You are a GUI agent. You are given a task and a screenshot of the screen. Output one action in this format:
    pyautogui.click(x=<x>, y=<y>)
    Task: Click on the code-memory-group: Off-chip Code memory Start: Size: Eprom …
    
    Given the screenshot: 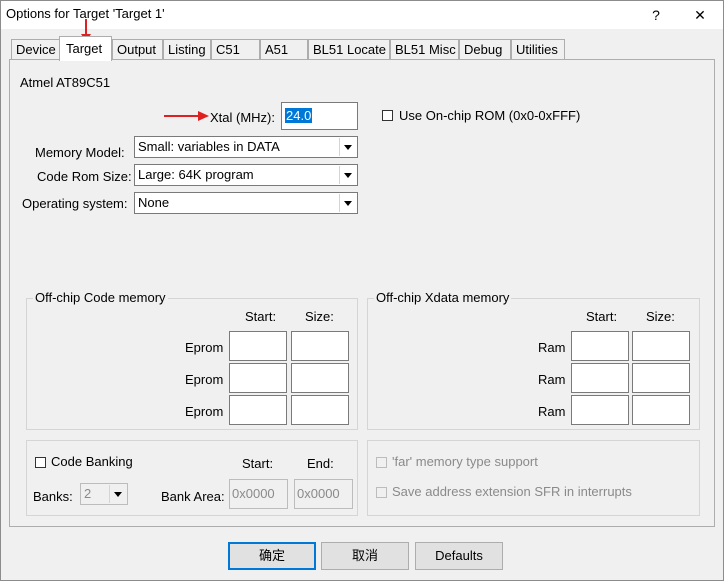 What is the action you would take?
    pyautogui.click(x=192, y=360)
    